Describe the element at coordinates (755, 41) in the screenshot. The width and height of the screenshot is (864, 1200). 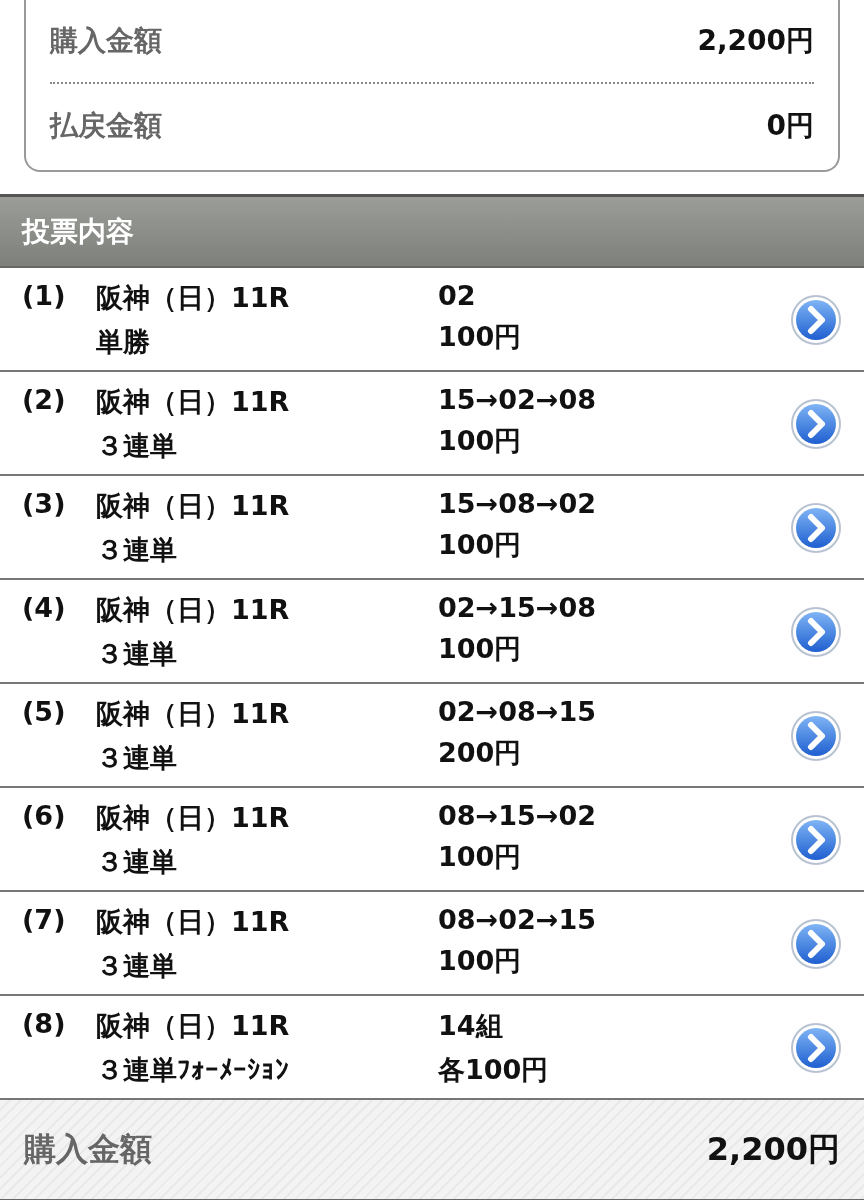
I see `summary-value: 2,200円` at that location.